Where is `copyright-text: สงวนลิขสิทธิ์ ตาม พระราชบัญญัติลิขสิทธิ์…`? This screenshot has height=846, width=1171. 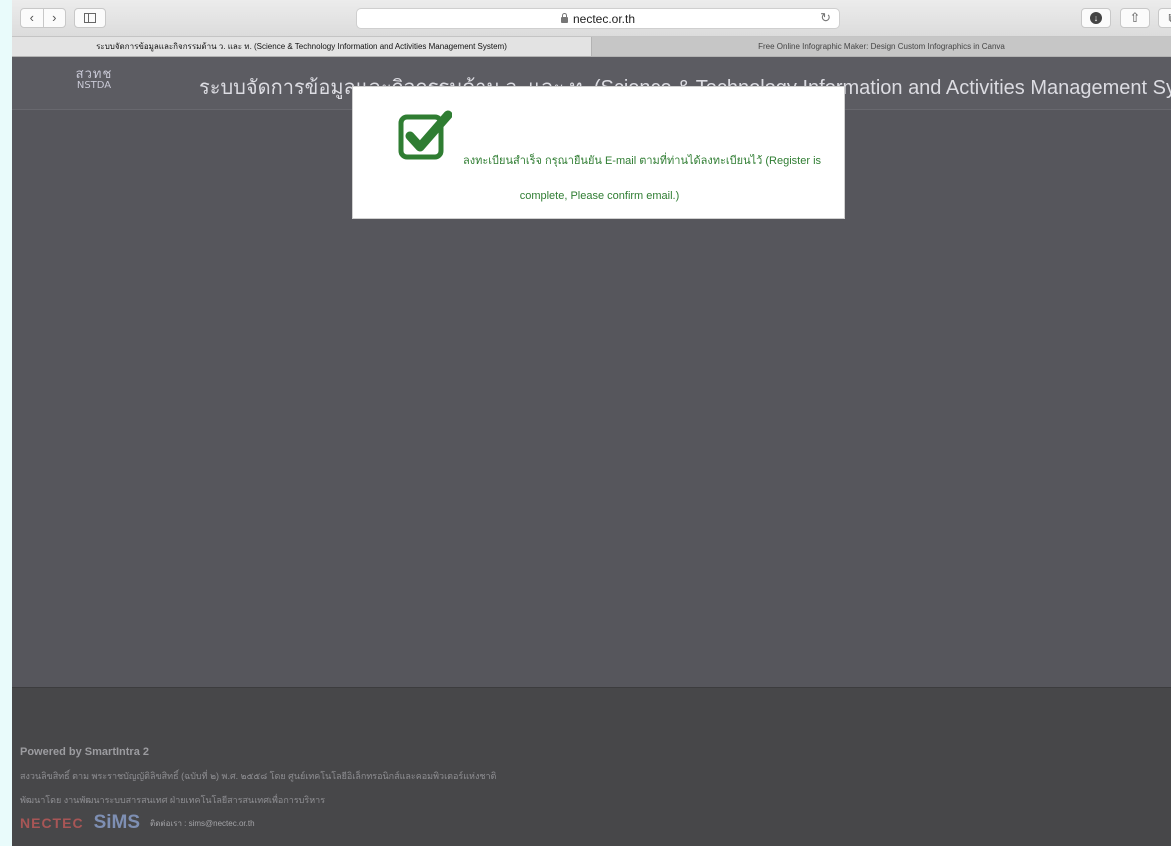 copyright-text: สงวนลิขสิทธิ์ ตาม พระราชบัญญัติลิขสิทธิ์… is located at coordinates (258, 776).